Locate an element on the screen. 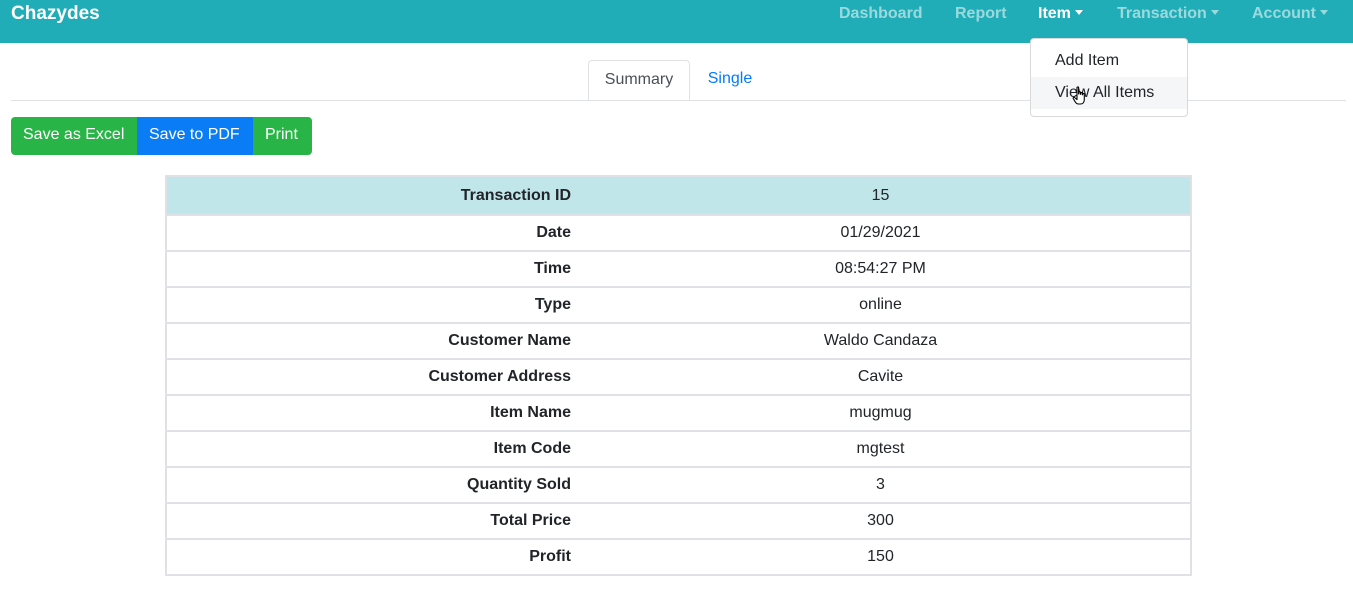 The width and height of the screenshot is (1353, 595). row-value: 15 is located at coordinates (881, 195).